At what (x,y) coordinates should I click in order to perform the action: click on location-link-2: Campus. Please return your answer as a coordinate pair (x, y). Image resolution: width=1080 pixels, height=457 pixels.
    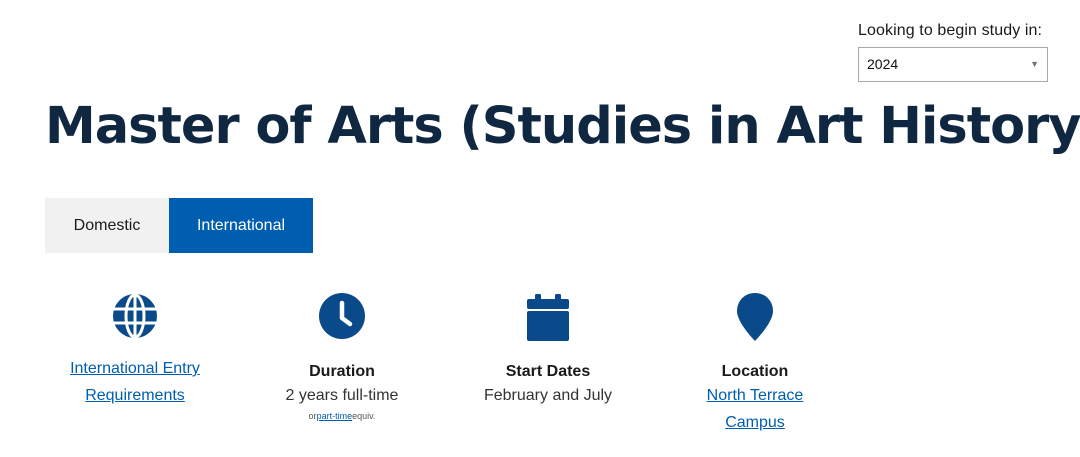
    Looking at the image, I should click on (755, 422).